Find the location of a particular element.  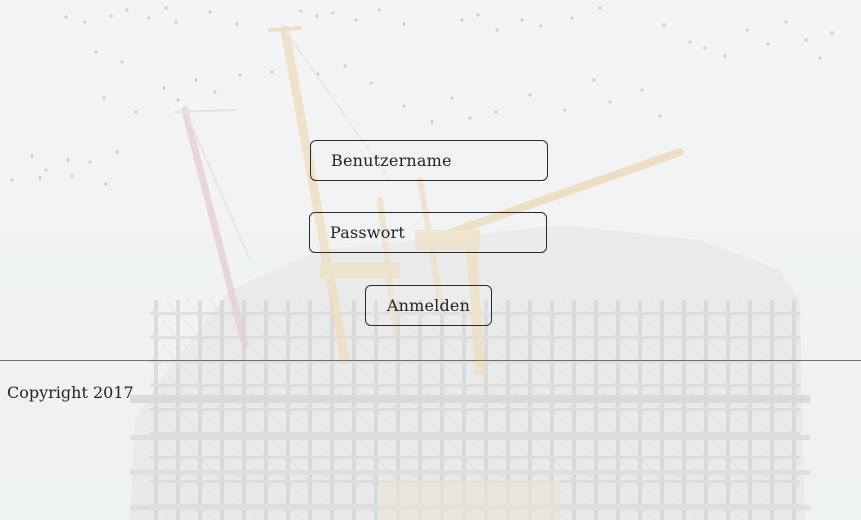

login-button: Anmelden is located at coordinates (428, 305).